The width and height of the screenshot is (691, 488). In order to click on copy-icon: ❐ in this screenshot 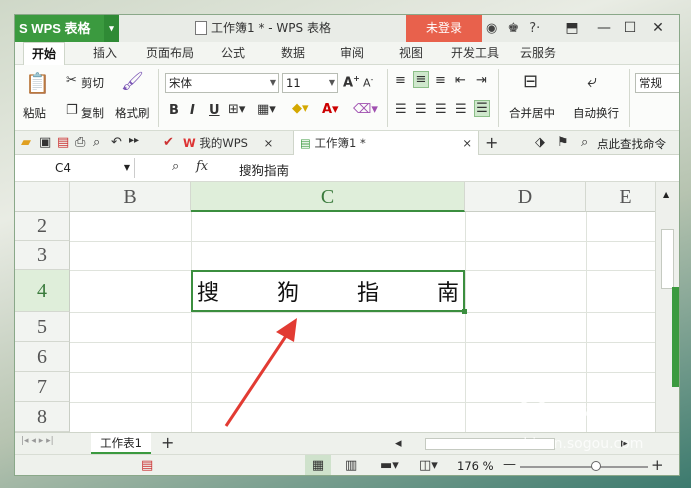, I will do `click(72, 110)`.